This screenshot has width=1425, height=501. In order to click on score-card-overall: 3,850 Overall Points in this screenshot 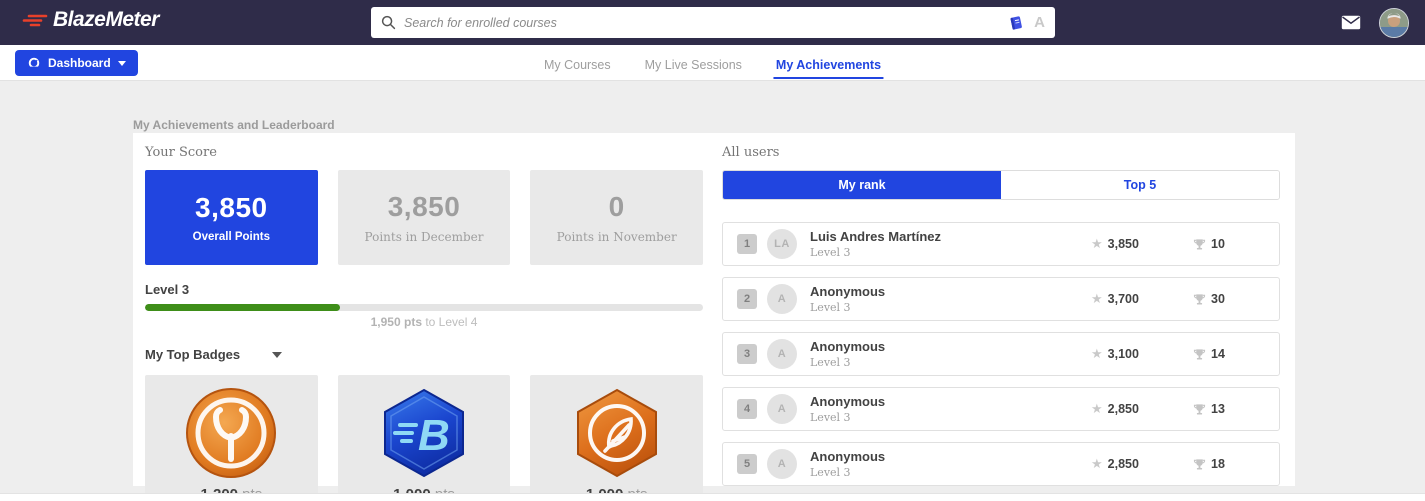, I will do `click(231, 217)`.